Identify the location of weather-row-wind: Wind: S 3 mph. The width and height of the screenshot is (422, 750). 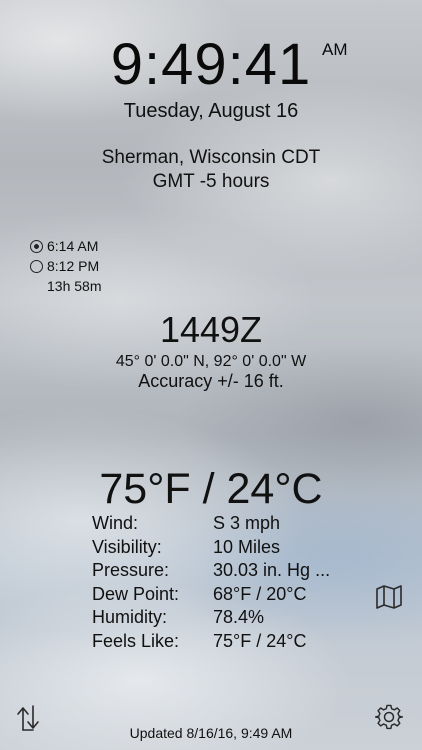
(211, 524).